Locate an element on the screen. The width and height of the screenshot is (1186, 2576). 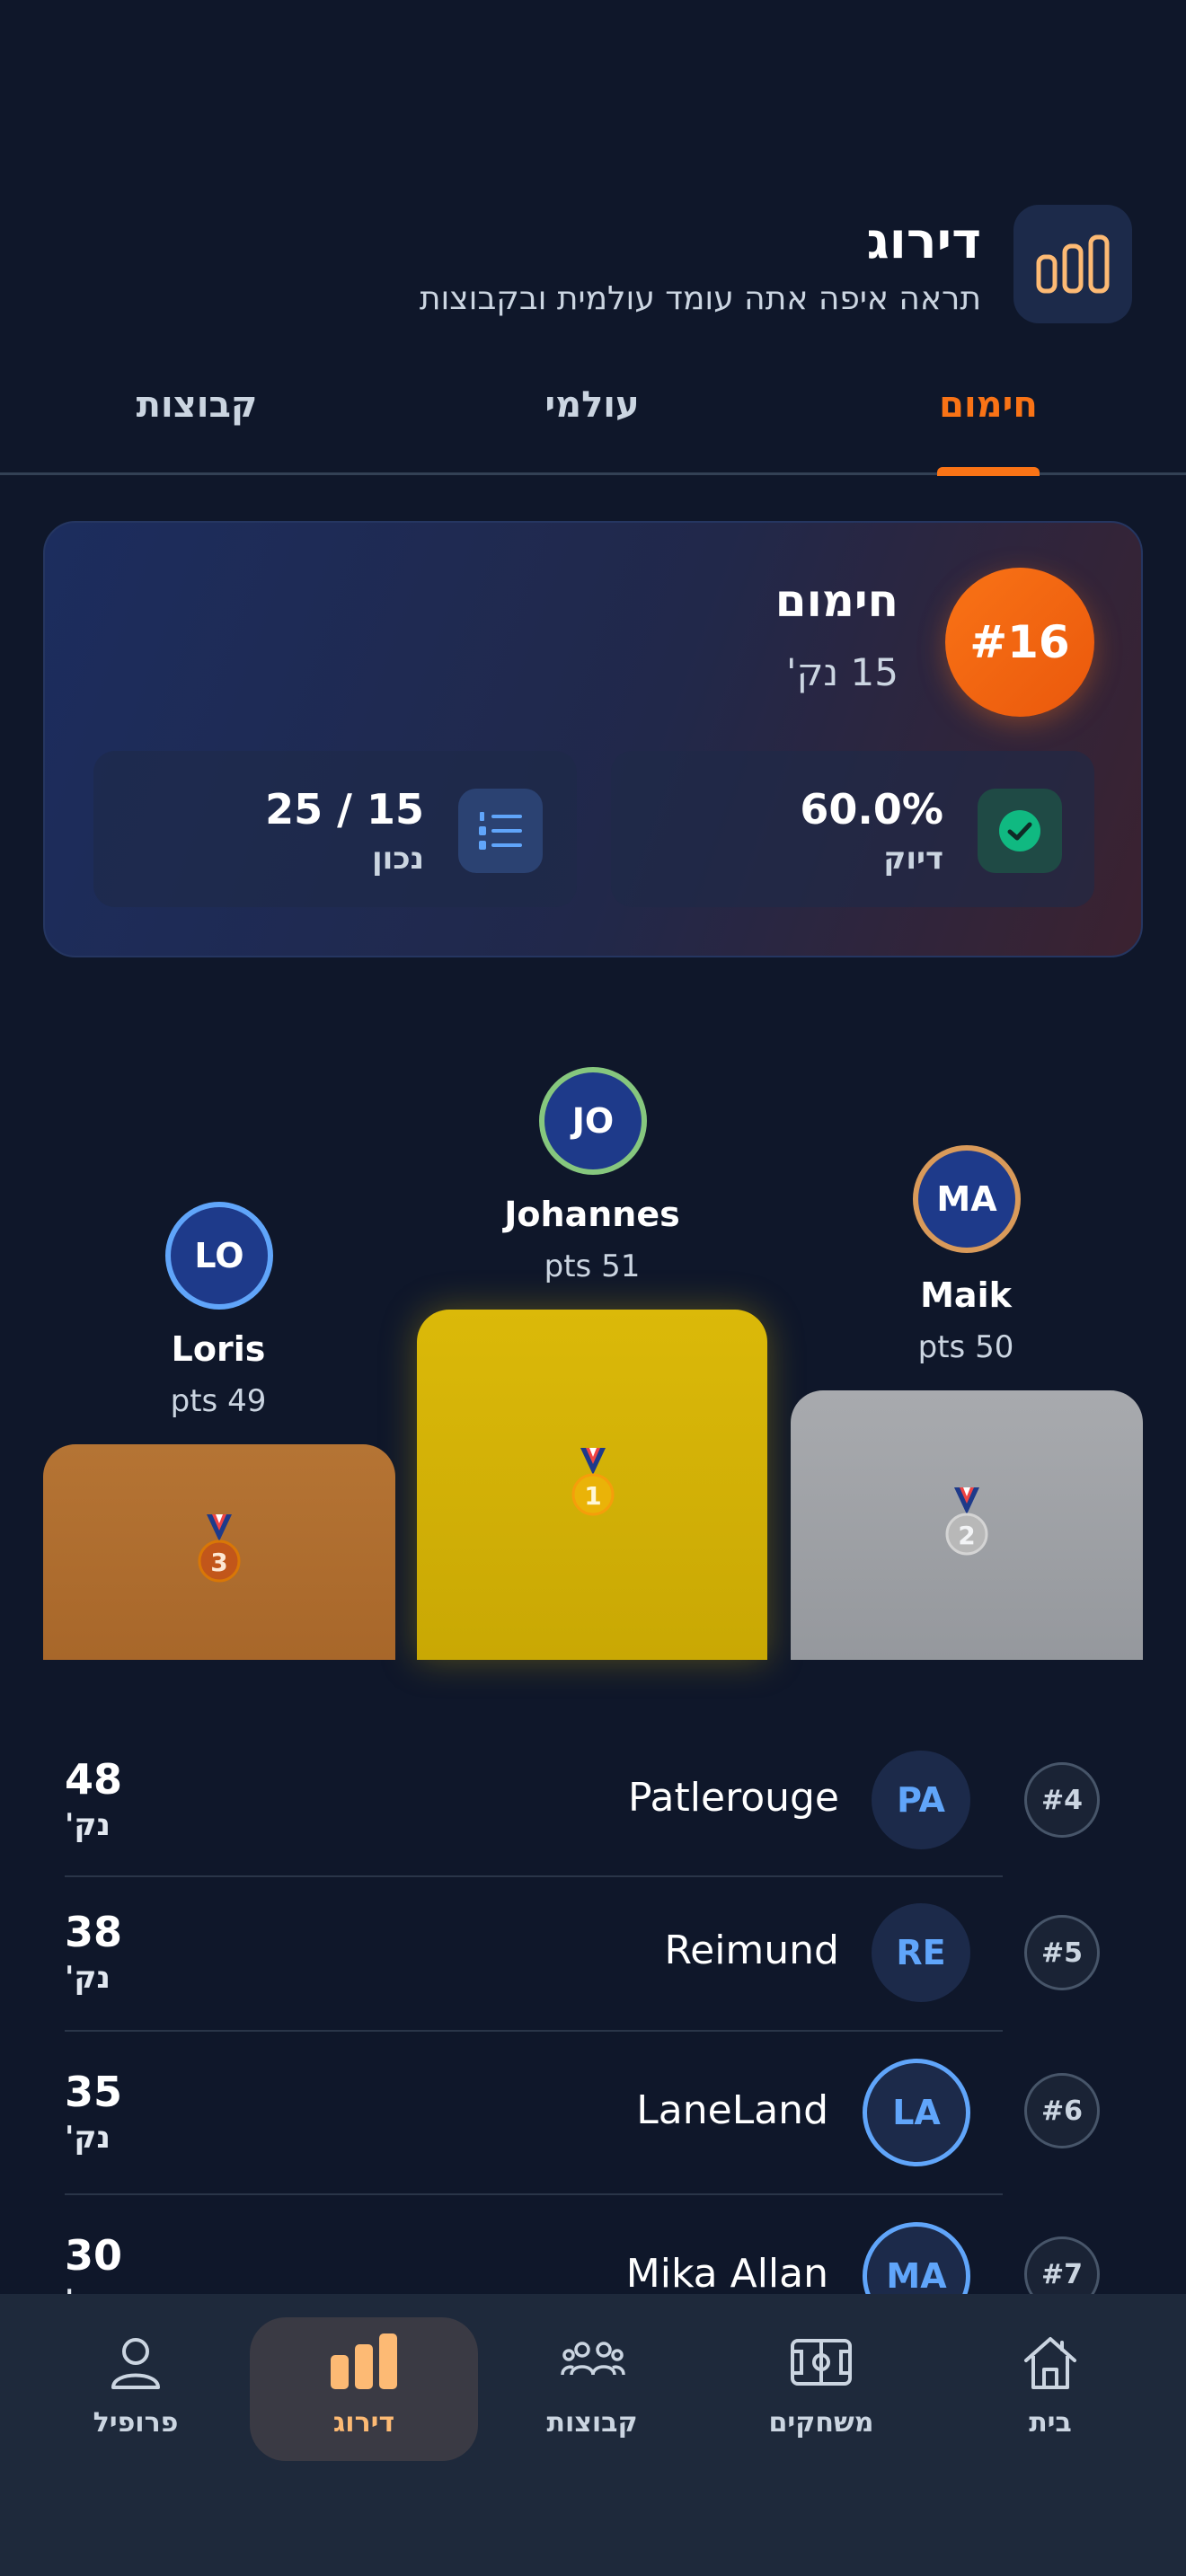
svg-text: 3 is located at coordinates (218, 1562).